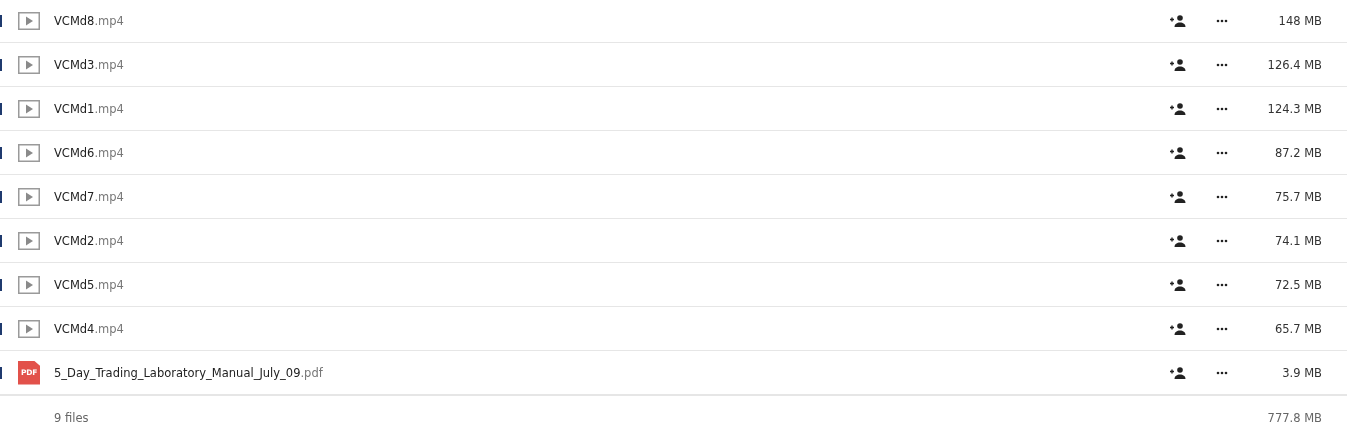 The height and width of the screenshot is (436, 1347). Describe the element at coordinates (1294, 418) in the screenshot. I see `total-size: 777.8 MB` at that location.